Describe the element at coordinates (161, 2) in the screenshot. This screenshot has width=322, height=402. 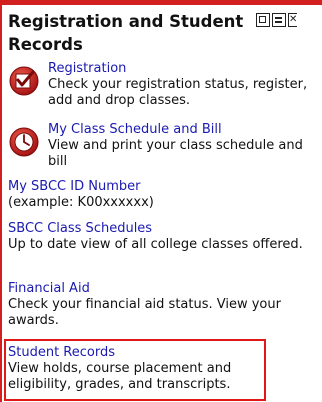
I see `portlet-top-border` at that location.